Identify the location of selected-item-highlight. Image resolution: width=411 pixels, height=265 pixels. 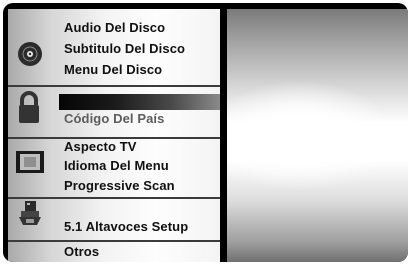
(139, 102).